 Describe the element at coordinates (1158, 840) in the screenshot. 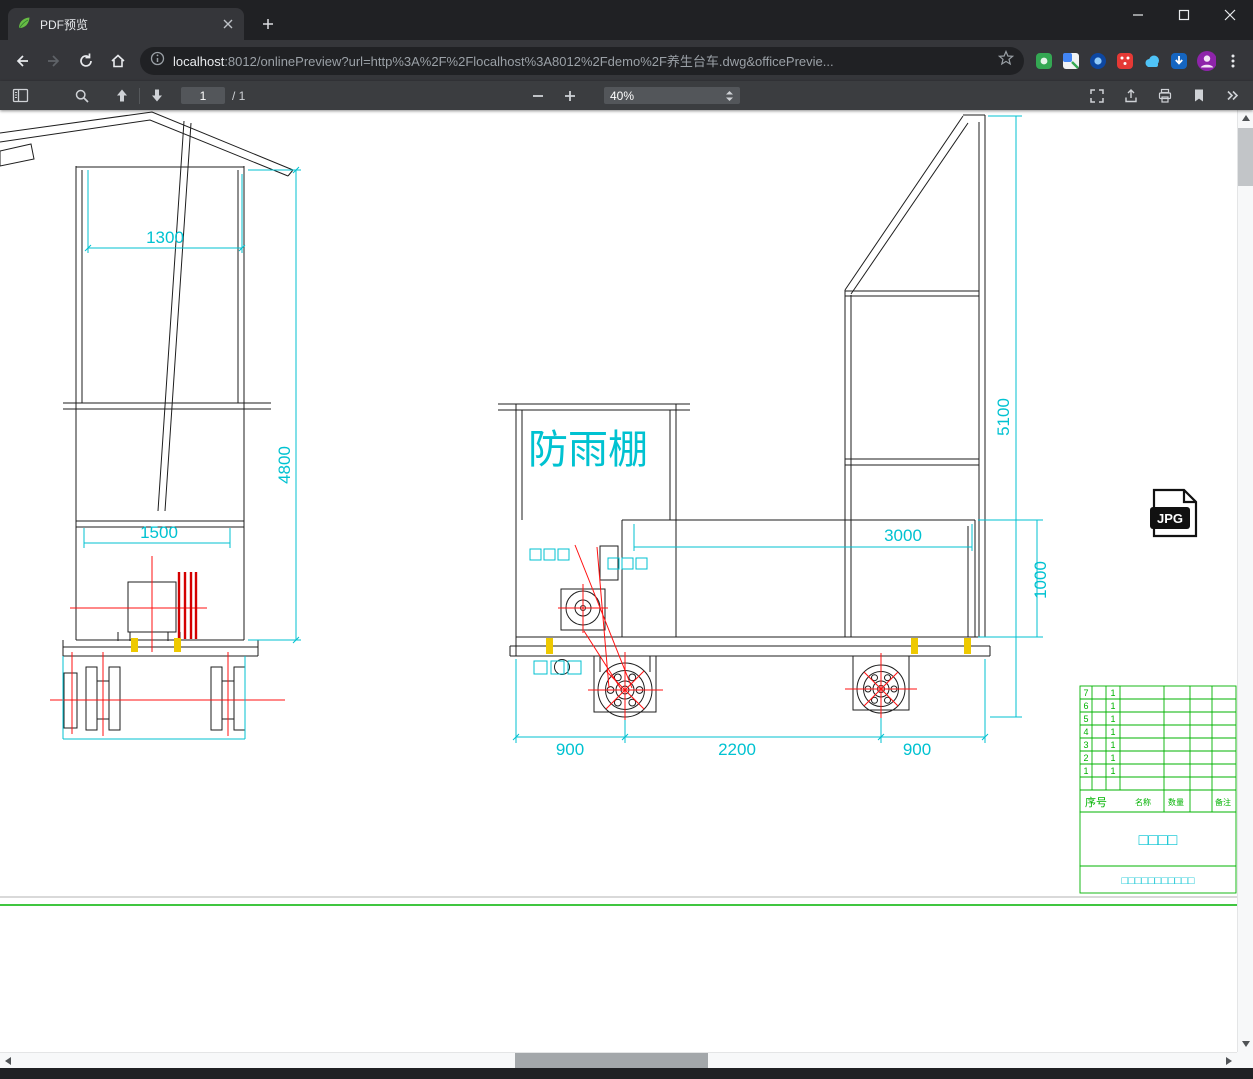

I see `title-block-title: □□□□` at that location.